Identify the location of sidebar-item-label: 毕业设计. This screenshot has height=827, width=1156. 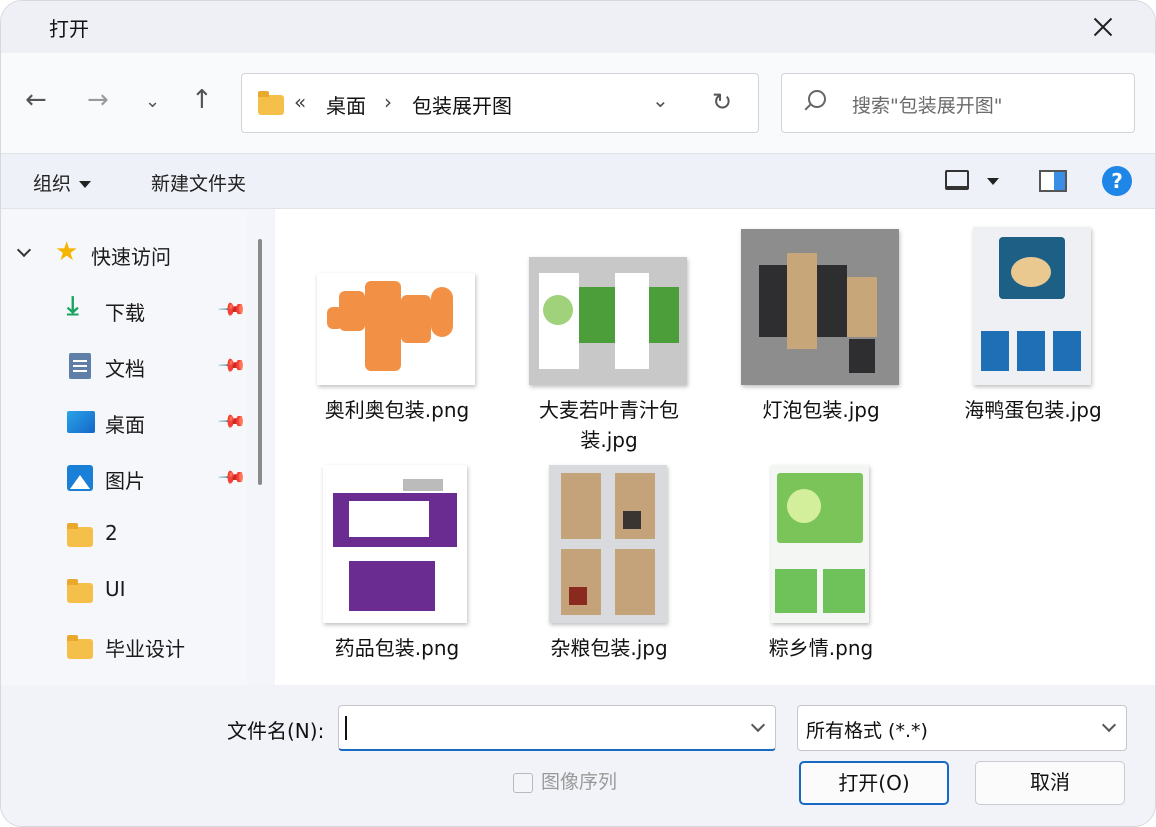
(145, 649).